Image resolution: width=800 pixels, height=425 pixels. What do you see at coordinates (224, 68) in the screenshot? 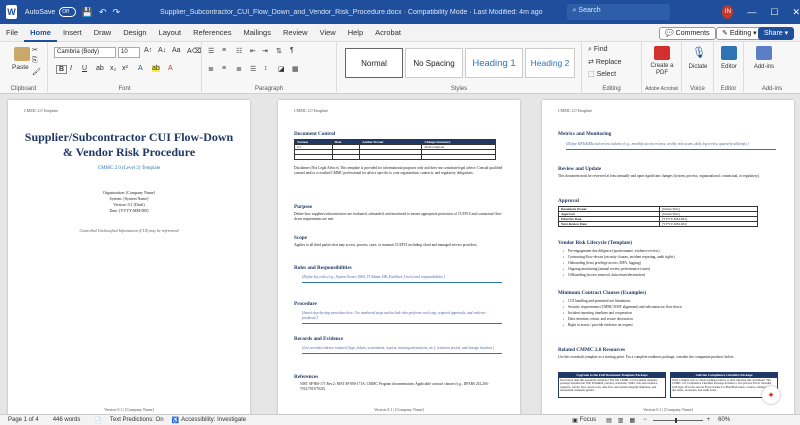
I see `align-center-icon: ≡` at bounding box center [224, 68].